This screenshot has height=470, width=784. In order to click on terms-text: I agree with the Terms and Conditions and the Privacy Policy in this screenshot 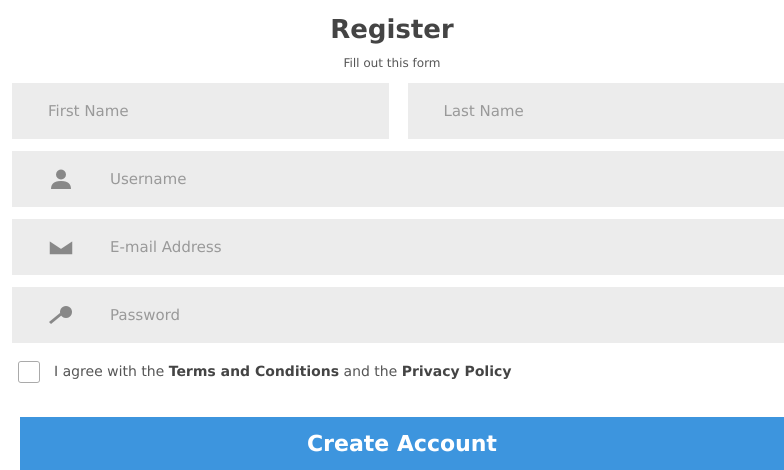, I will do `click(283, 372)`.